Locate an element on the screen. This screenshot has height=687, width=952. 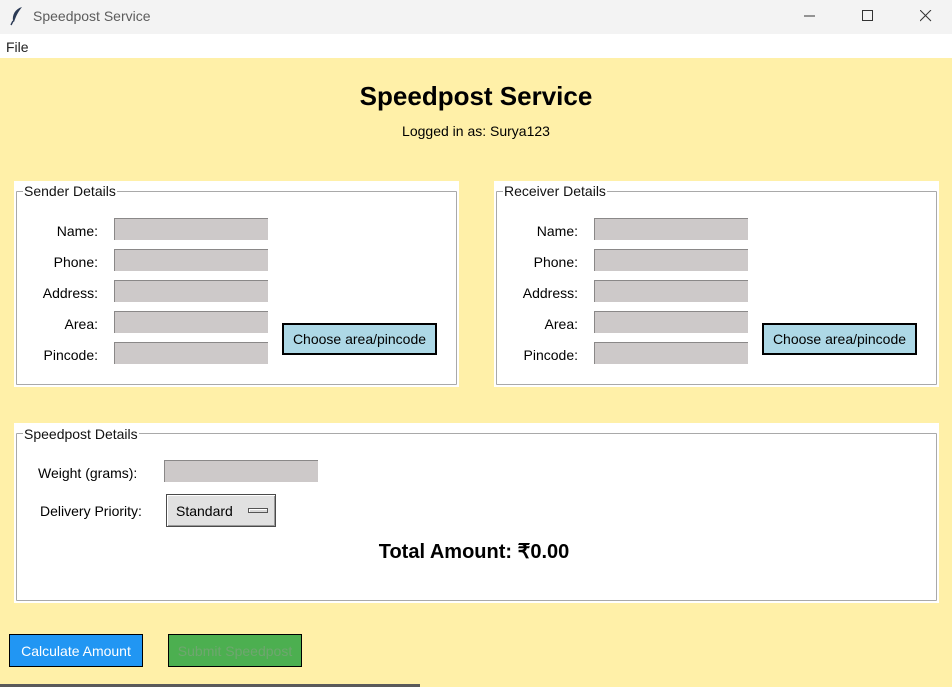
speedpost-legend: Speedpost Details is located at coordinates (81, 434).